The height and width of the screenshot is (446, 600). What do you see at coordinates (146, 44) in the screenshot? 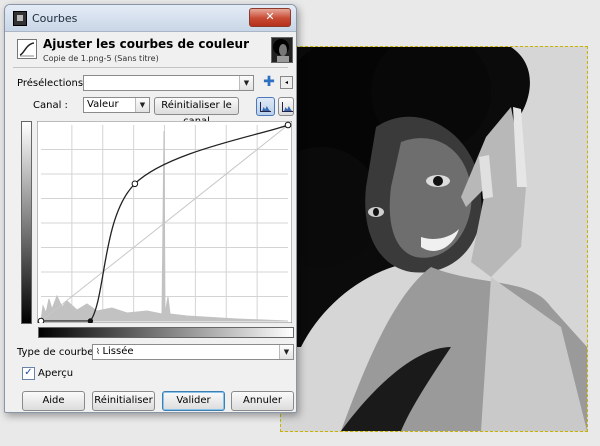
I see `dialog-heading: Ajuster les courbes de couleur` at bounding box center [146, 44].